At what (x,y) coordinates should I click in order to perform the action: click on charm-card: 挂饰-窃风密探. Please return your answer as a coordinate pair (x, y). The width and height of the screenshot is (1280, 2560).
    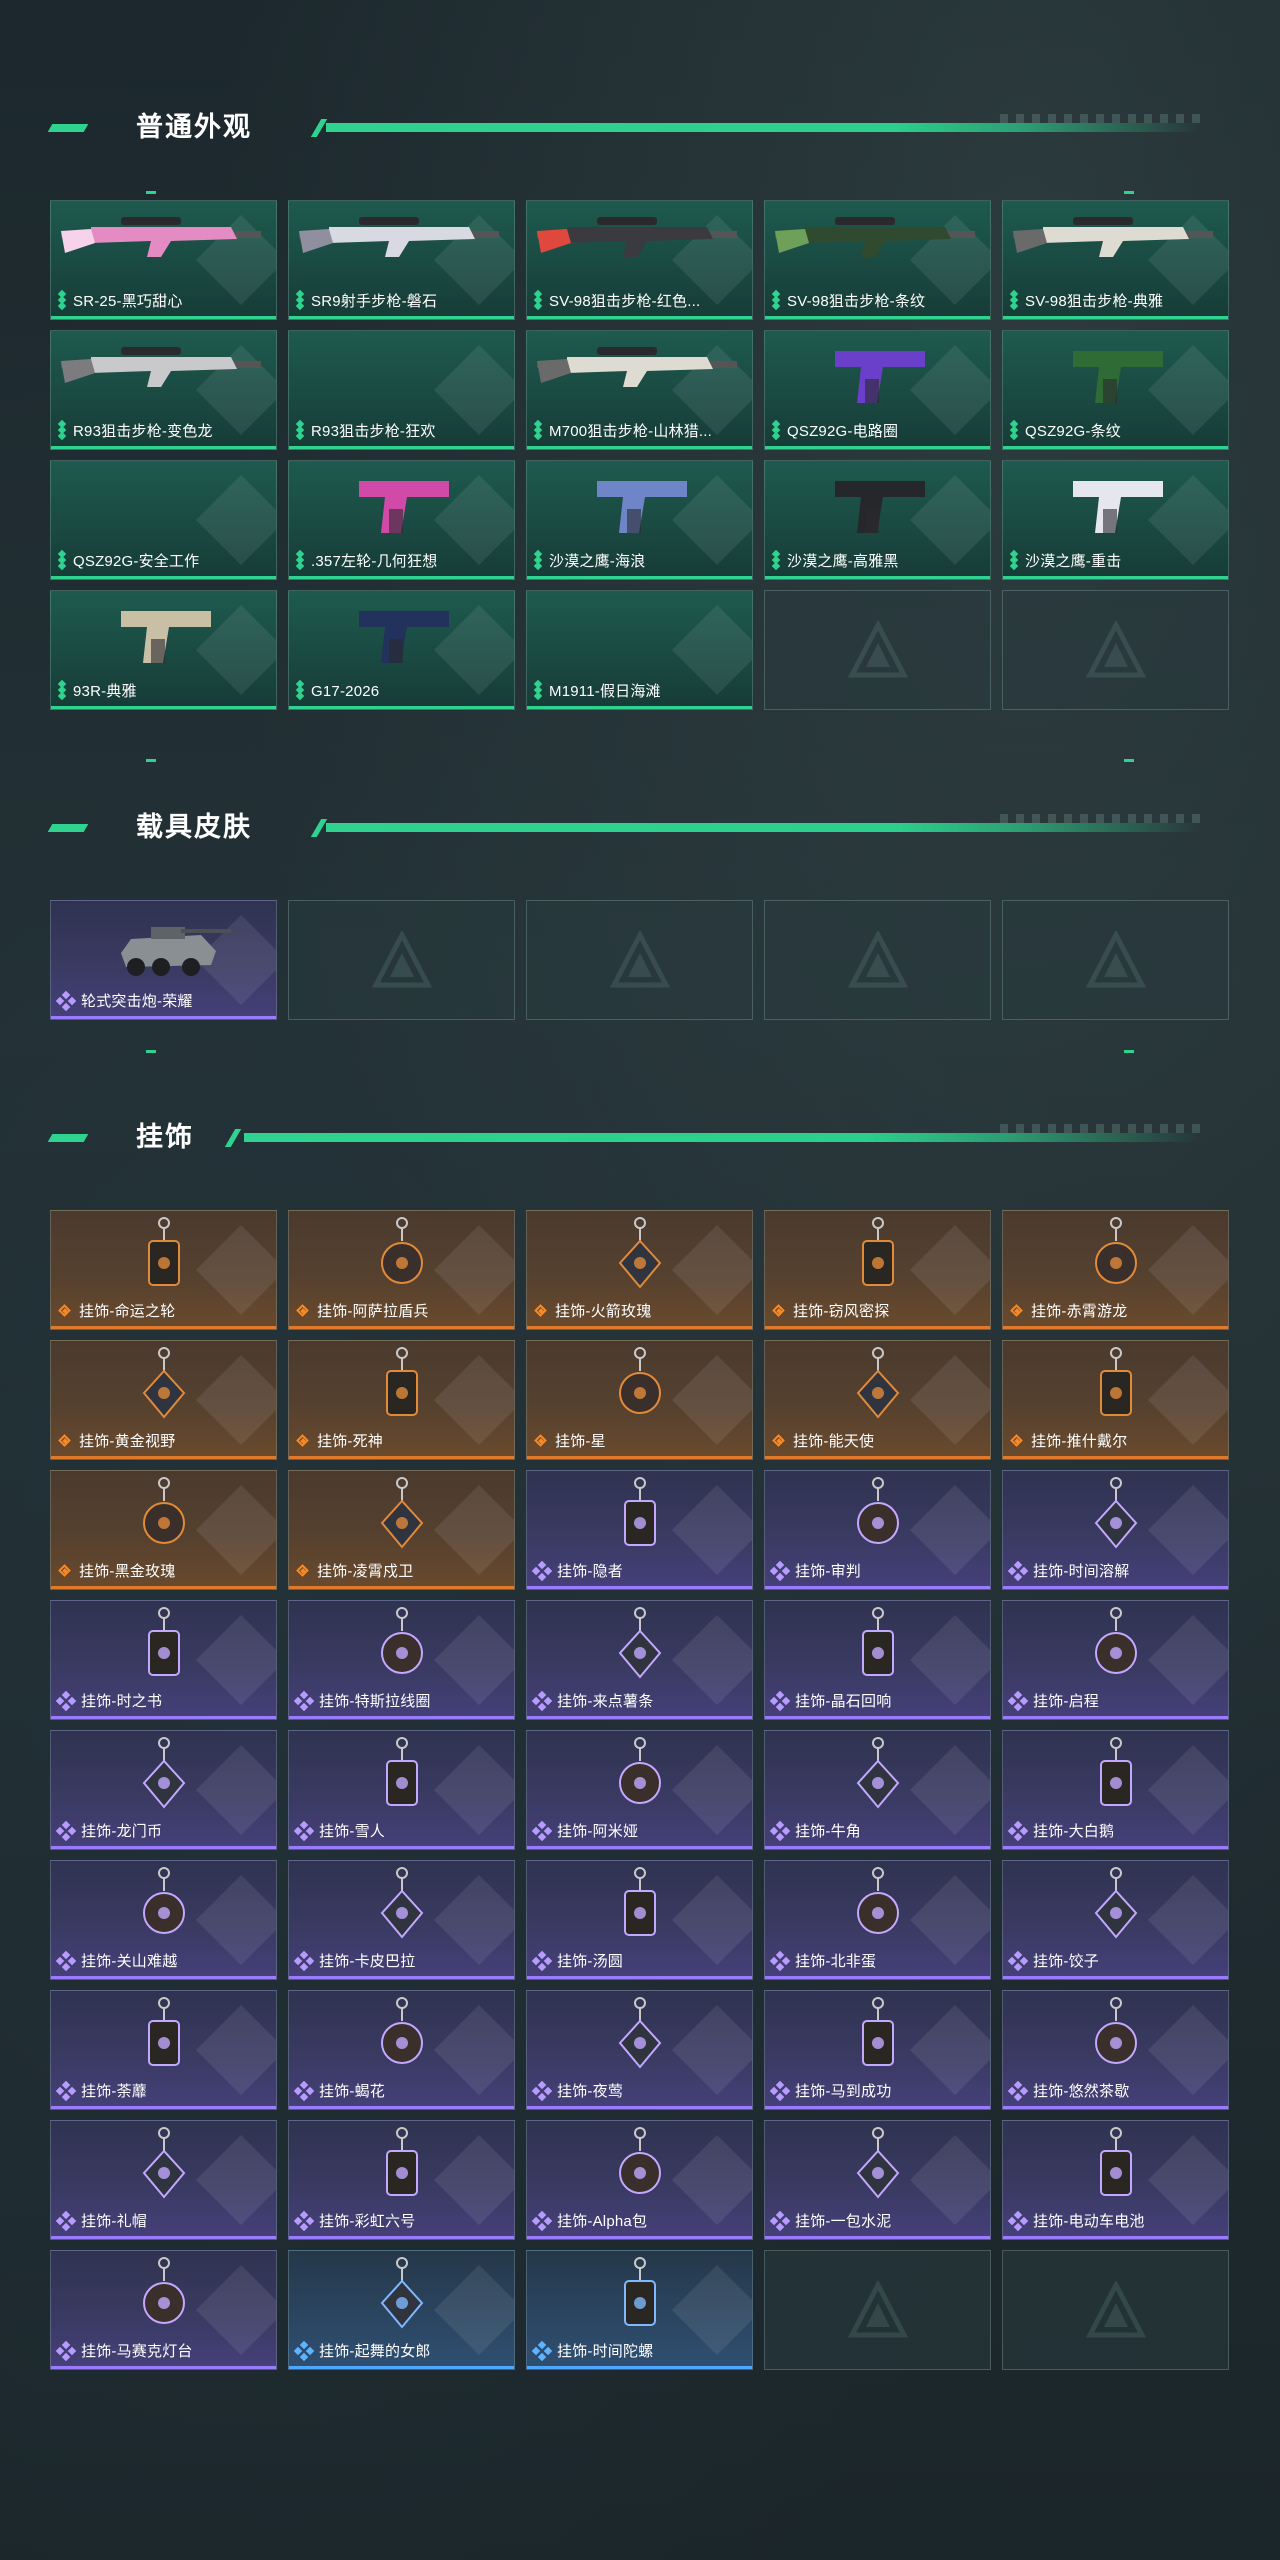
    Looking at the image, I should click on (877, 1270).